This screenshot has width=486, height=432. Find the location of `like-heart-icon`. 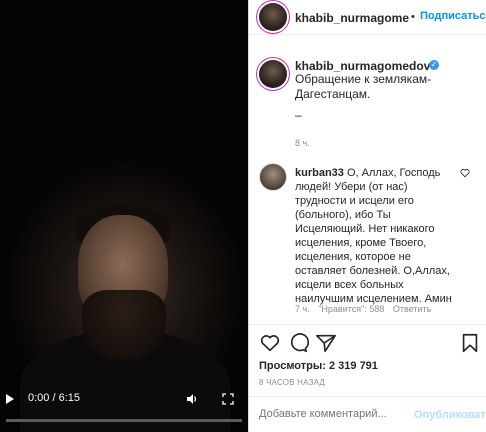

like-heart-icon is located at coordinates (270, 343).